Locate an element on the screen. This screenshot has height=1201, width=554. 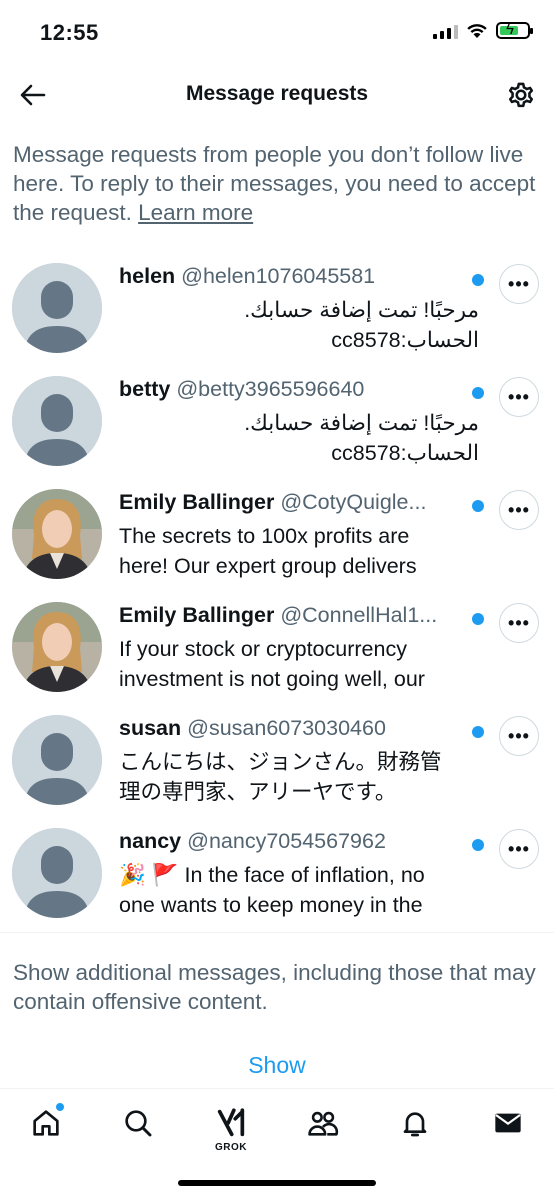
sender-line: nancy @nancy7054567962 is located at coordinates (296, 841).